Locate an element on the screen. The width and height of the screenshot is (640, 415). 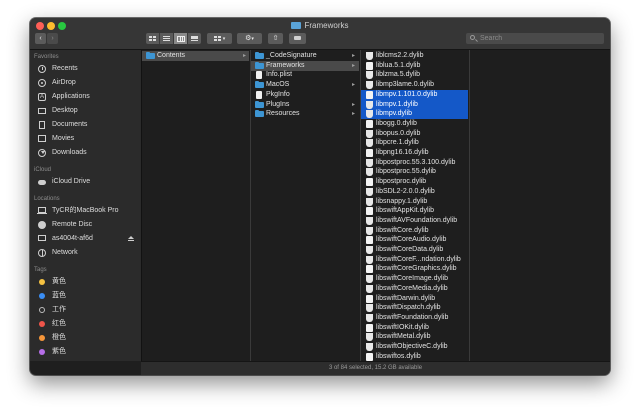
file-row: libswiftCoreGraphics.dylib is located at coordinates (414, 269).